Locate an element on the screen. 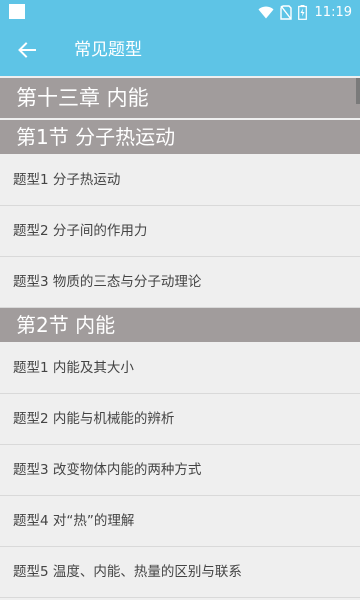 The width and height of the screenshot is (360, 600). list-item: 题型4 对“热”的理解 is located at coordinates (180, 521).